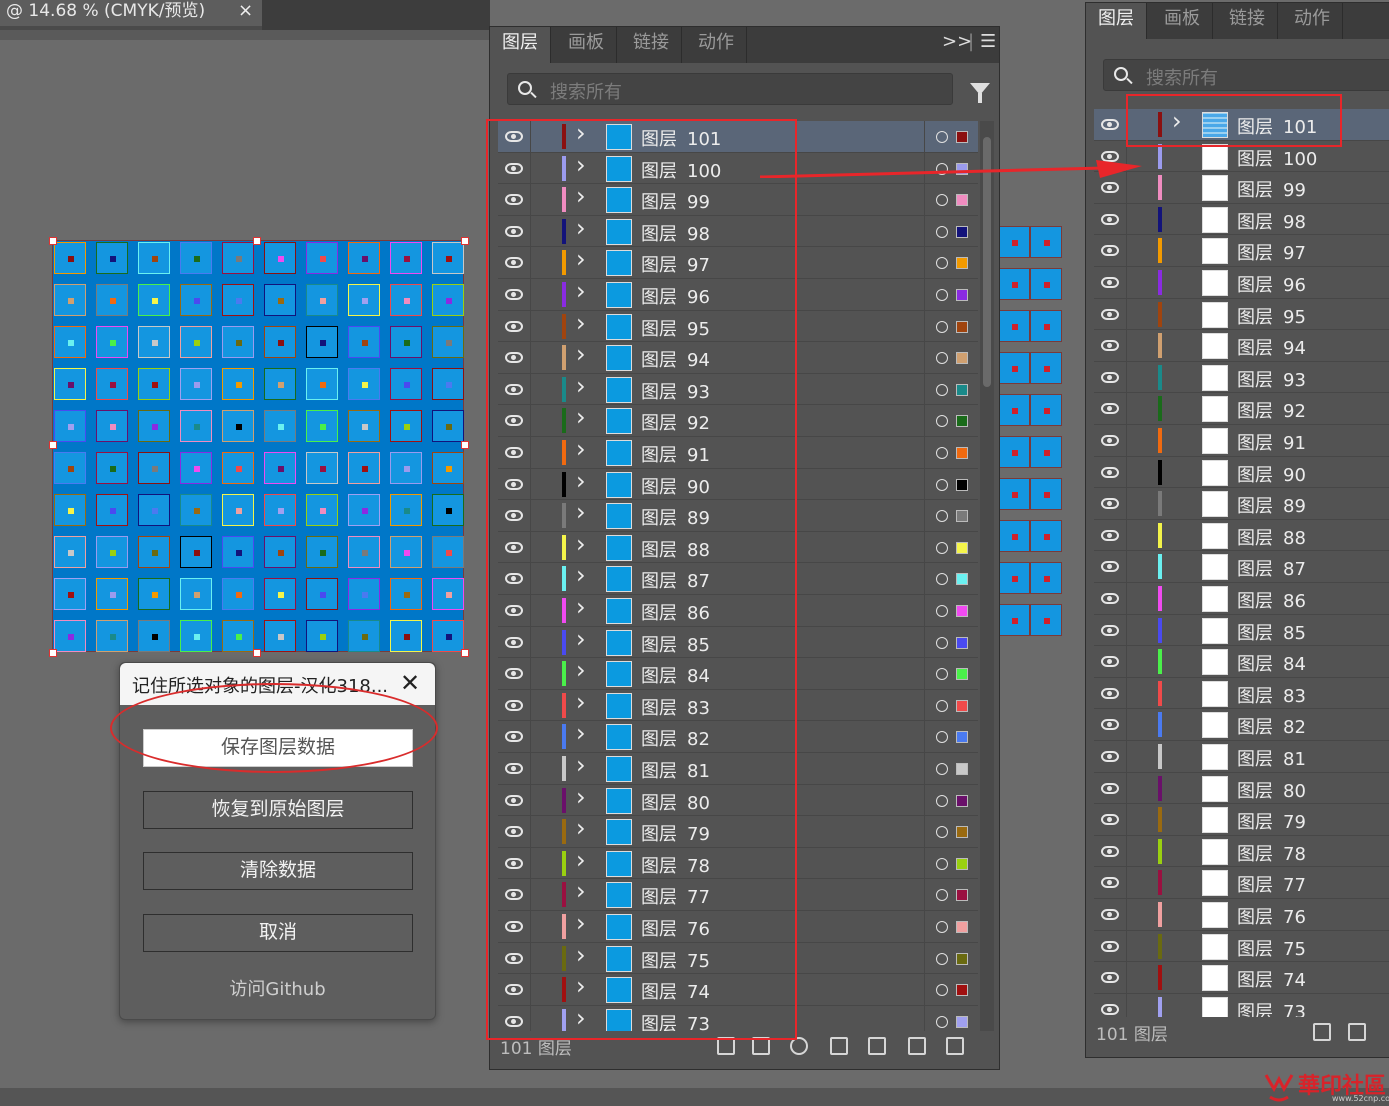 The width and height of the screenshot is (1389, 1106). Describe the element at coordinates (1241, 851) in the screenshot. I see `layer-row: 图层 78` at that location.